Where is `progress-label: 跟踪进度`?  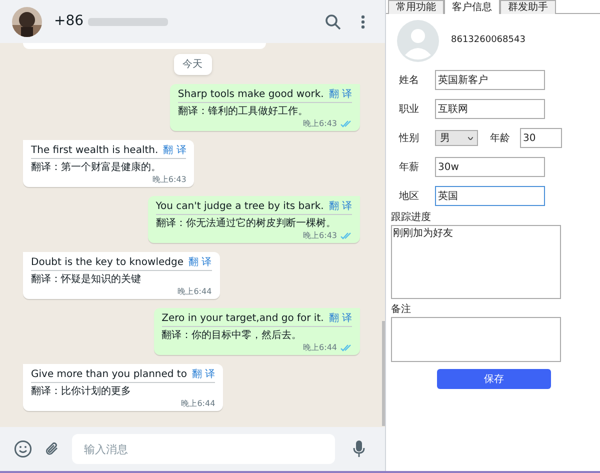
progress-label: 跟踪进度 is located at coordinates (411, 217).